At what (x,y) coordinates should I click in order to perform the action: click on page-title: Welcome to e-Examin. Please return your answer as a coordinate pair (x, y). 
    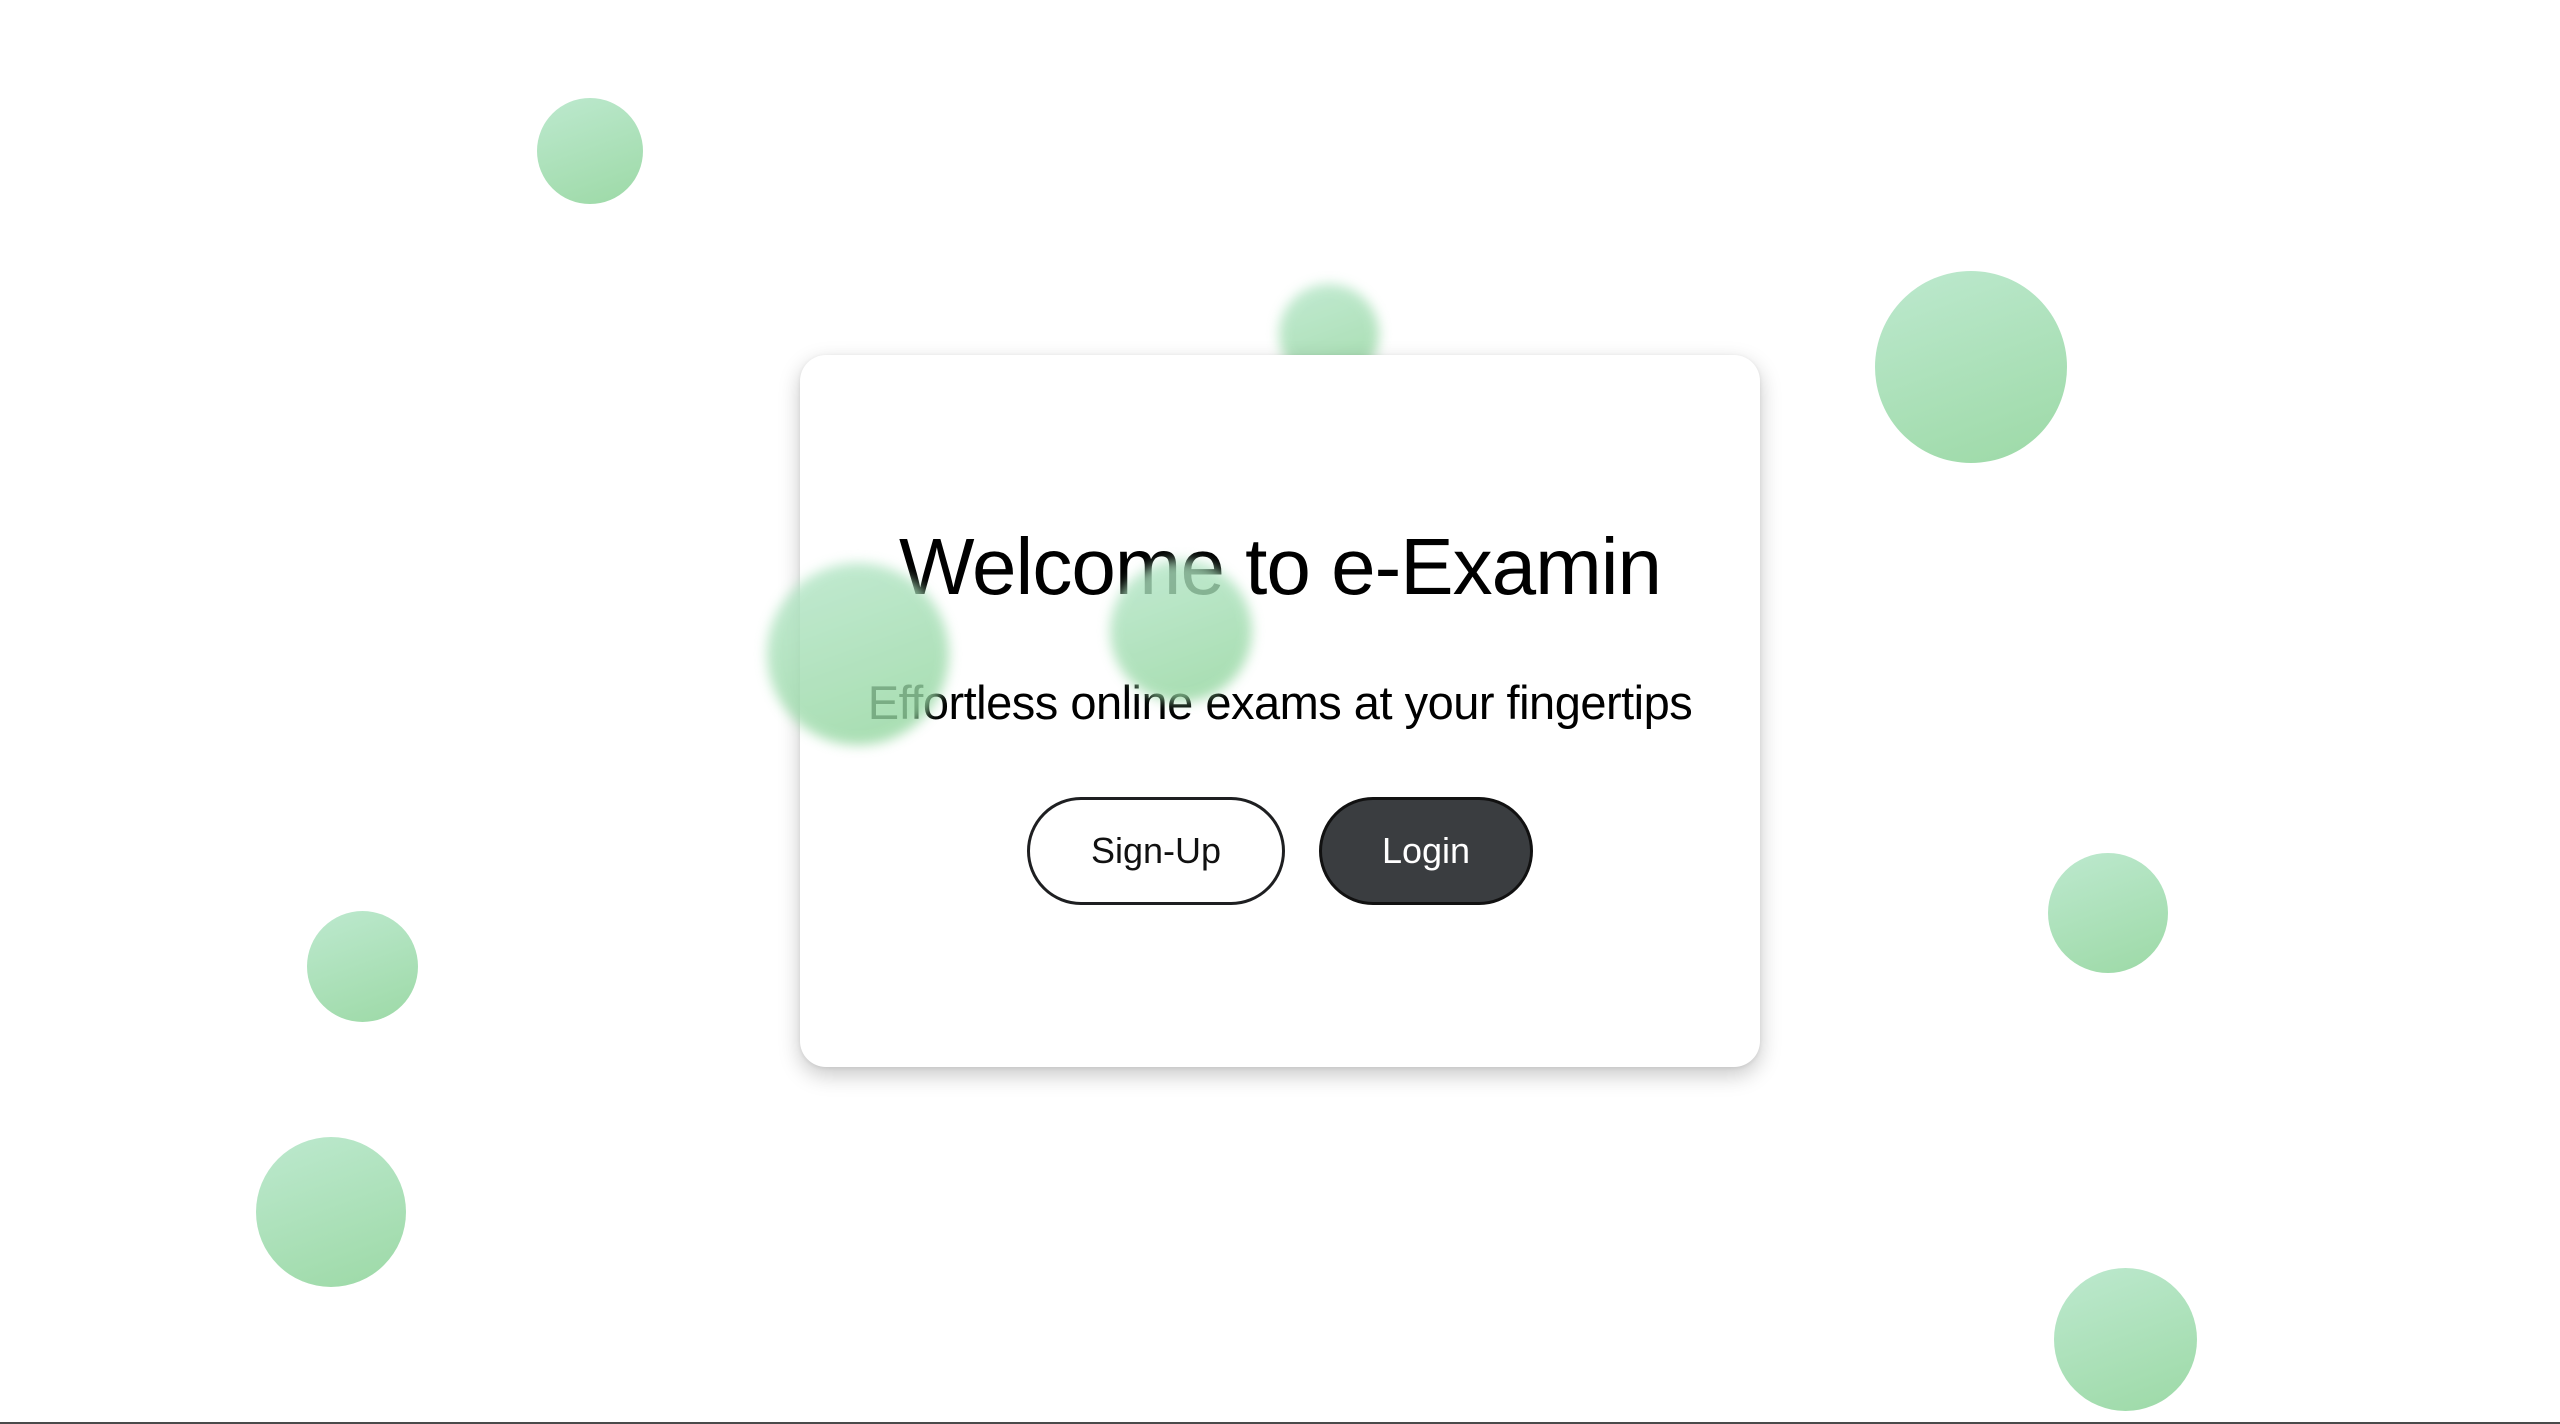
    Looking at the image, I should click on (1280, 566).